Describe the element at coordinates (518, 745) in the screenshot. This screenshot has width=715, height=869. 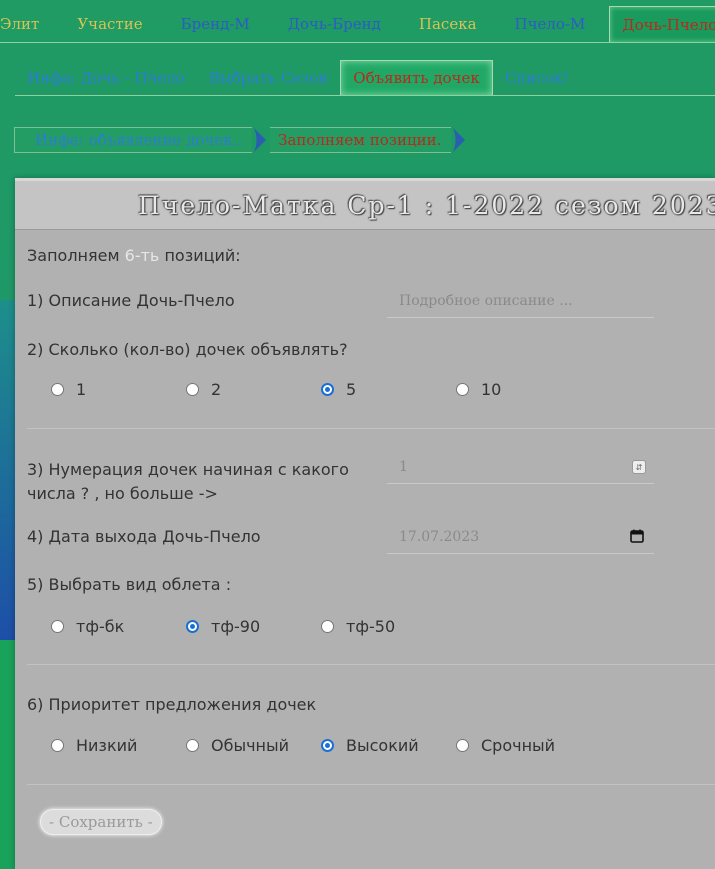
I see `option-label: Срочный` at that location.